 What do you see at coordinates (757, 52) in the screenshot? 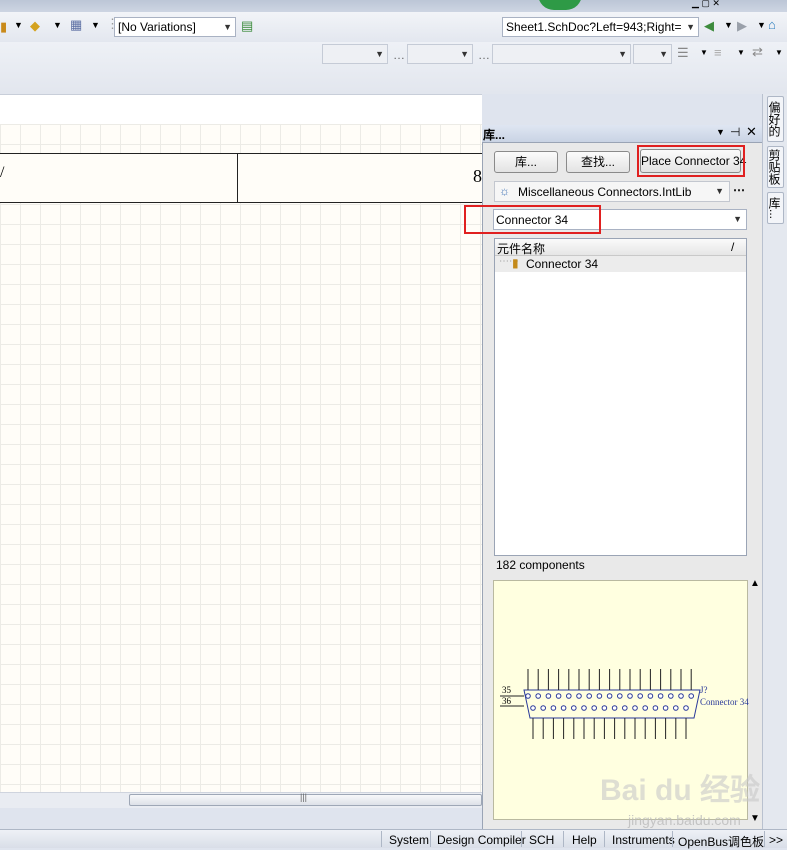
I see `swap-icon: ⇄` at bounding box center [757, 52].